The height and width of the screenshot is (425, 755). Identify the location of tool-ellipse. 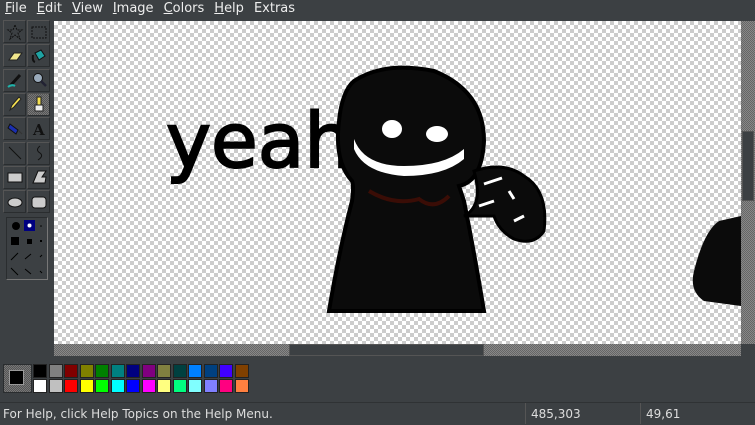
(14, 202).